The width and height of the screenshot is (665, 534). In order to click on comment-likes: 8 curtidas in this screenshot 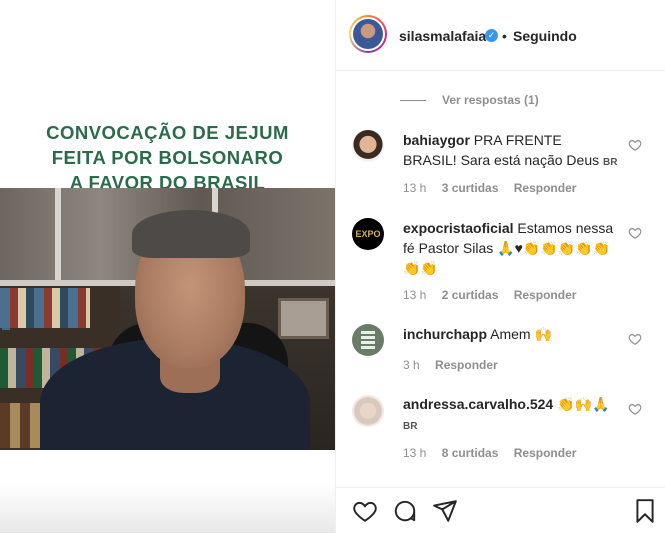, I will do `click(470, 453)`.